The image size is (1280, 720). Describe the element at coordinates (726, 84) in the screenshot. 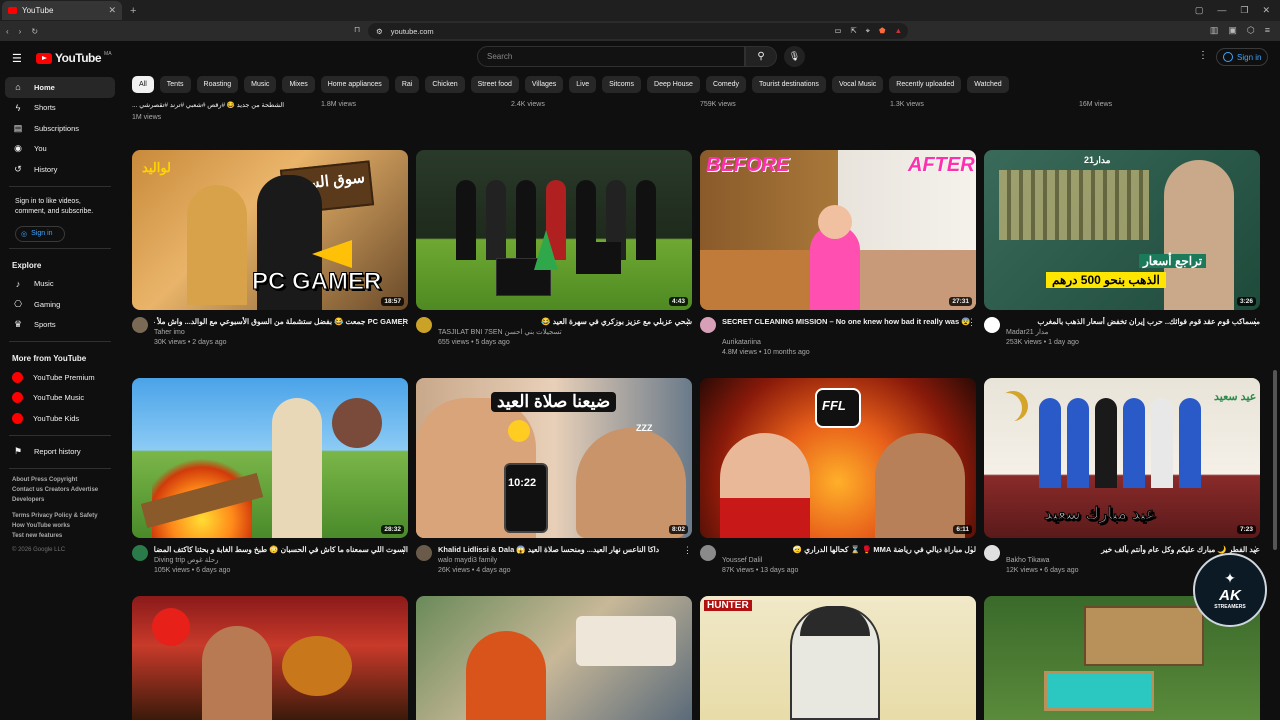

I see `chip-comedy: Comedy` at that location.